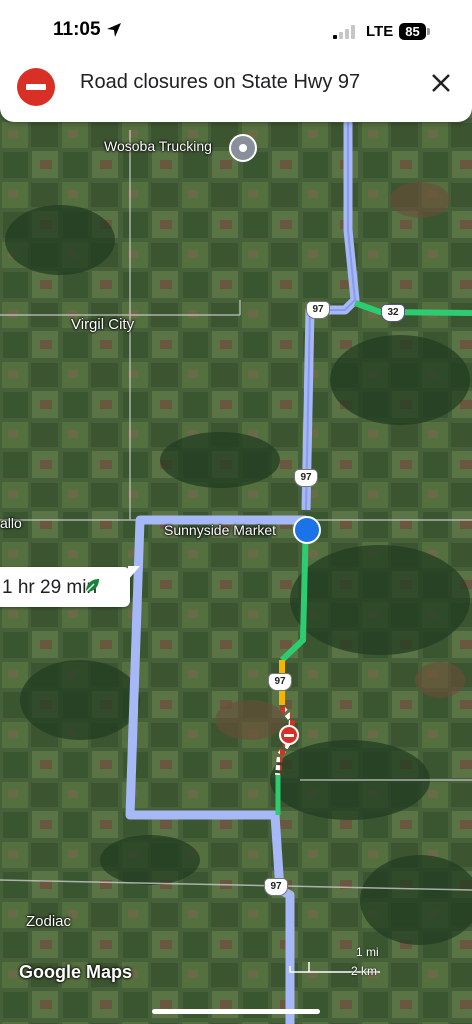 This screenshot has height=1024, width=472. What do you see at coordinates (158, 146) in the screenshot?
I see `place-label-wosoba: Wosoba Trucking` at bounding box center [158, 146].